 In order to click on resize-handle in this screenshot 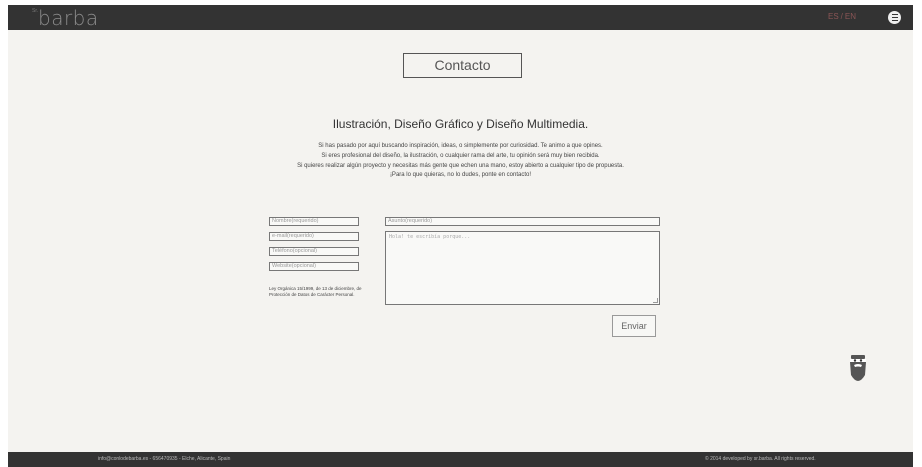, I will do `click(655, 300)`.